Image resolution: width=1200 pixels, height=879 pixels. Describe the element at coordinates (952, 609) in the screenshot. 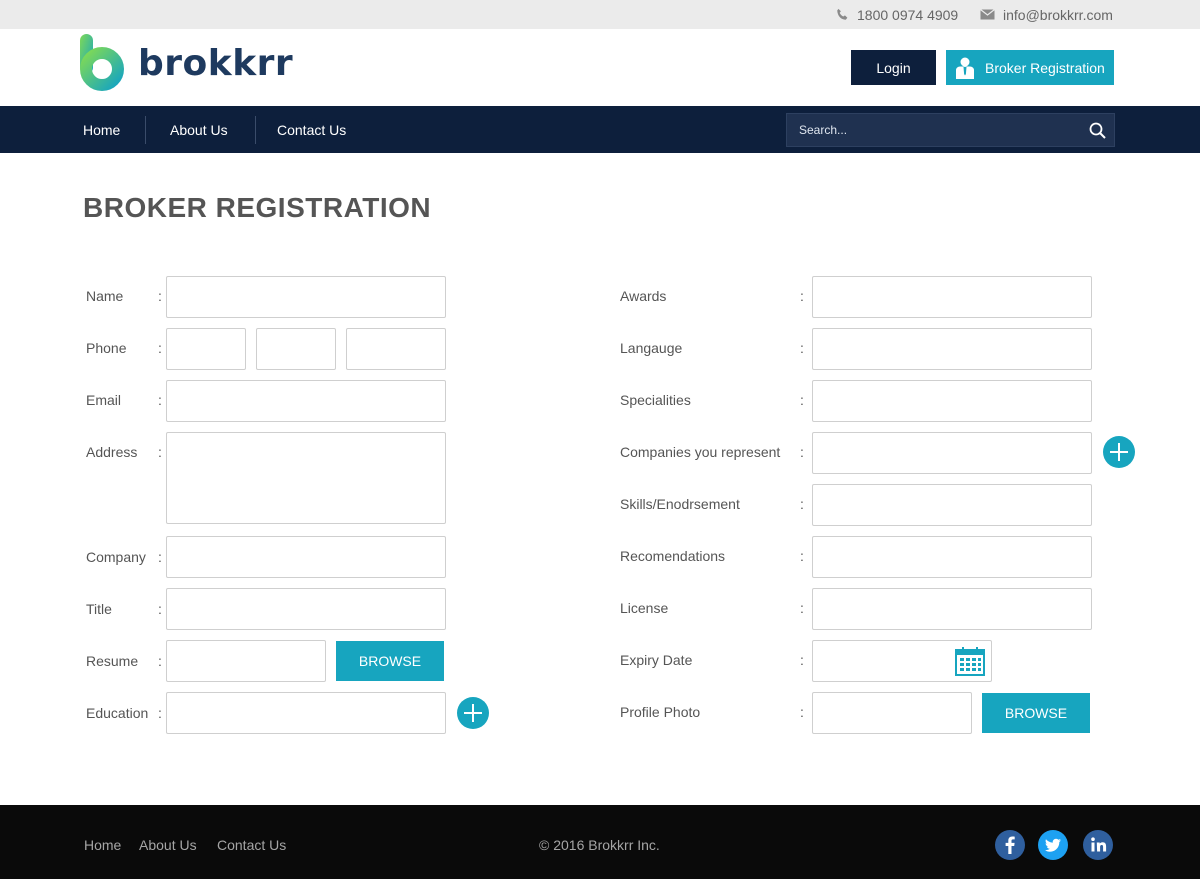

I see `license-input` at that location.